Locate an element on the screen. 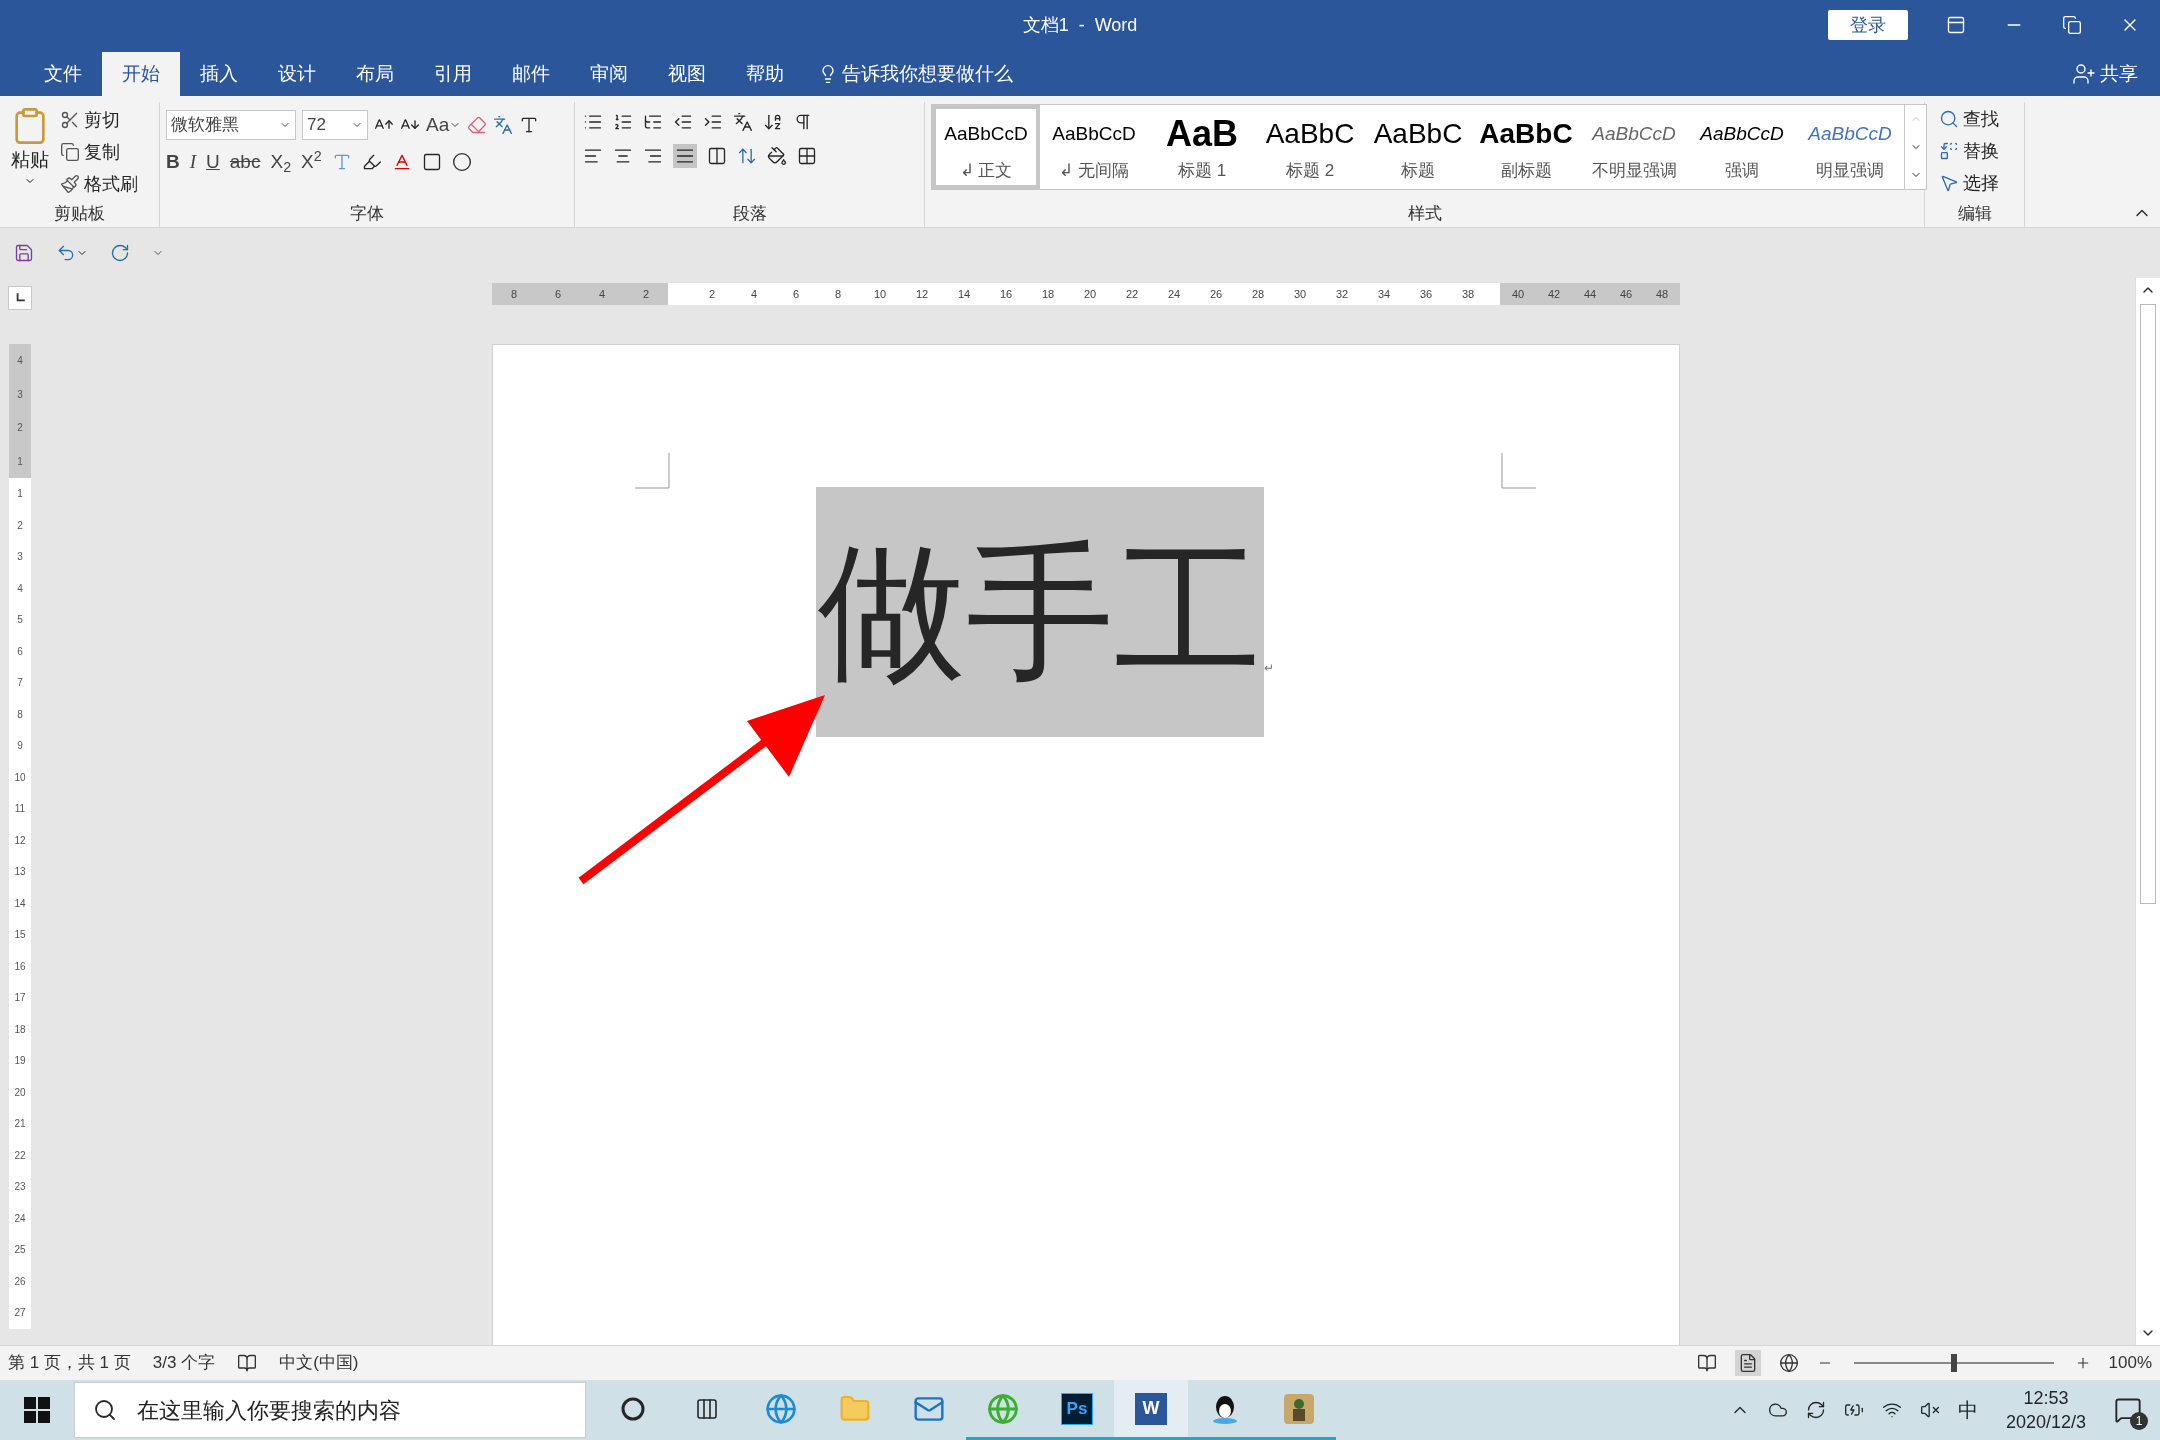 The height and width of the screenshot is (1440, 2160). font-size-combo: 72 is located at coordinates (335, 125).